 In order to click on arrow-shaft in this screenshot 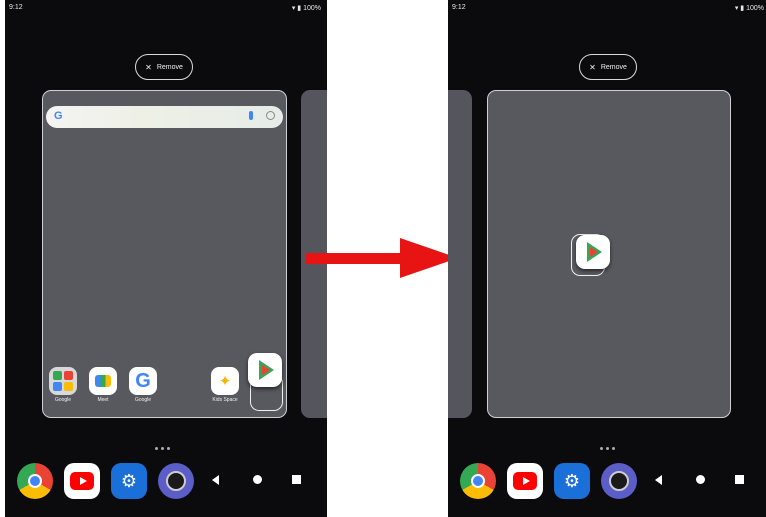, I will do `click(354, 258)`.